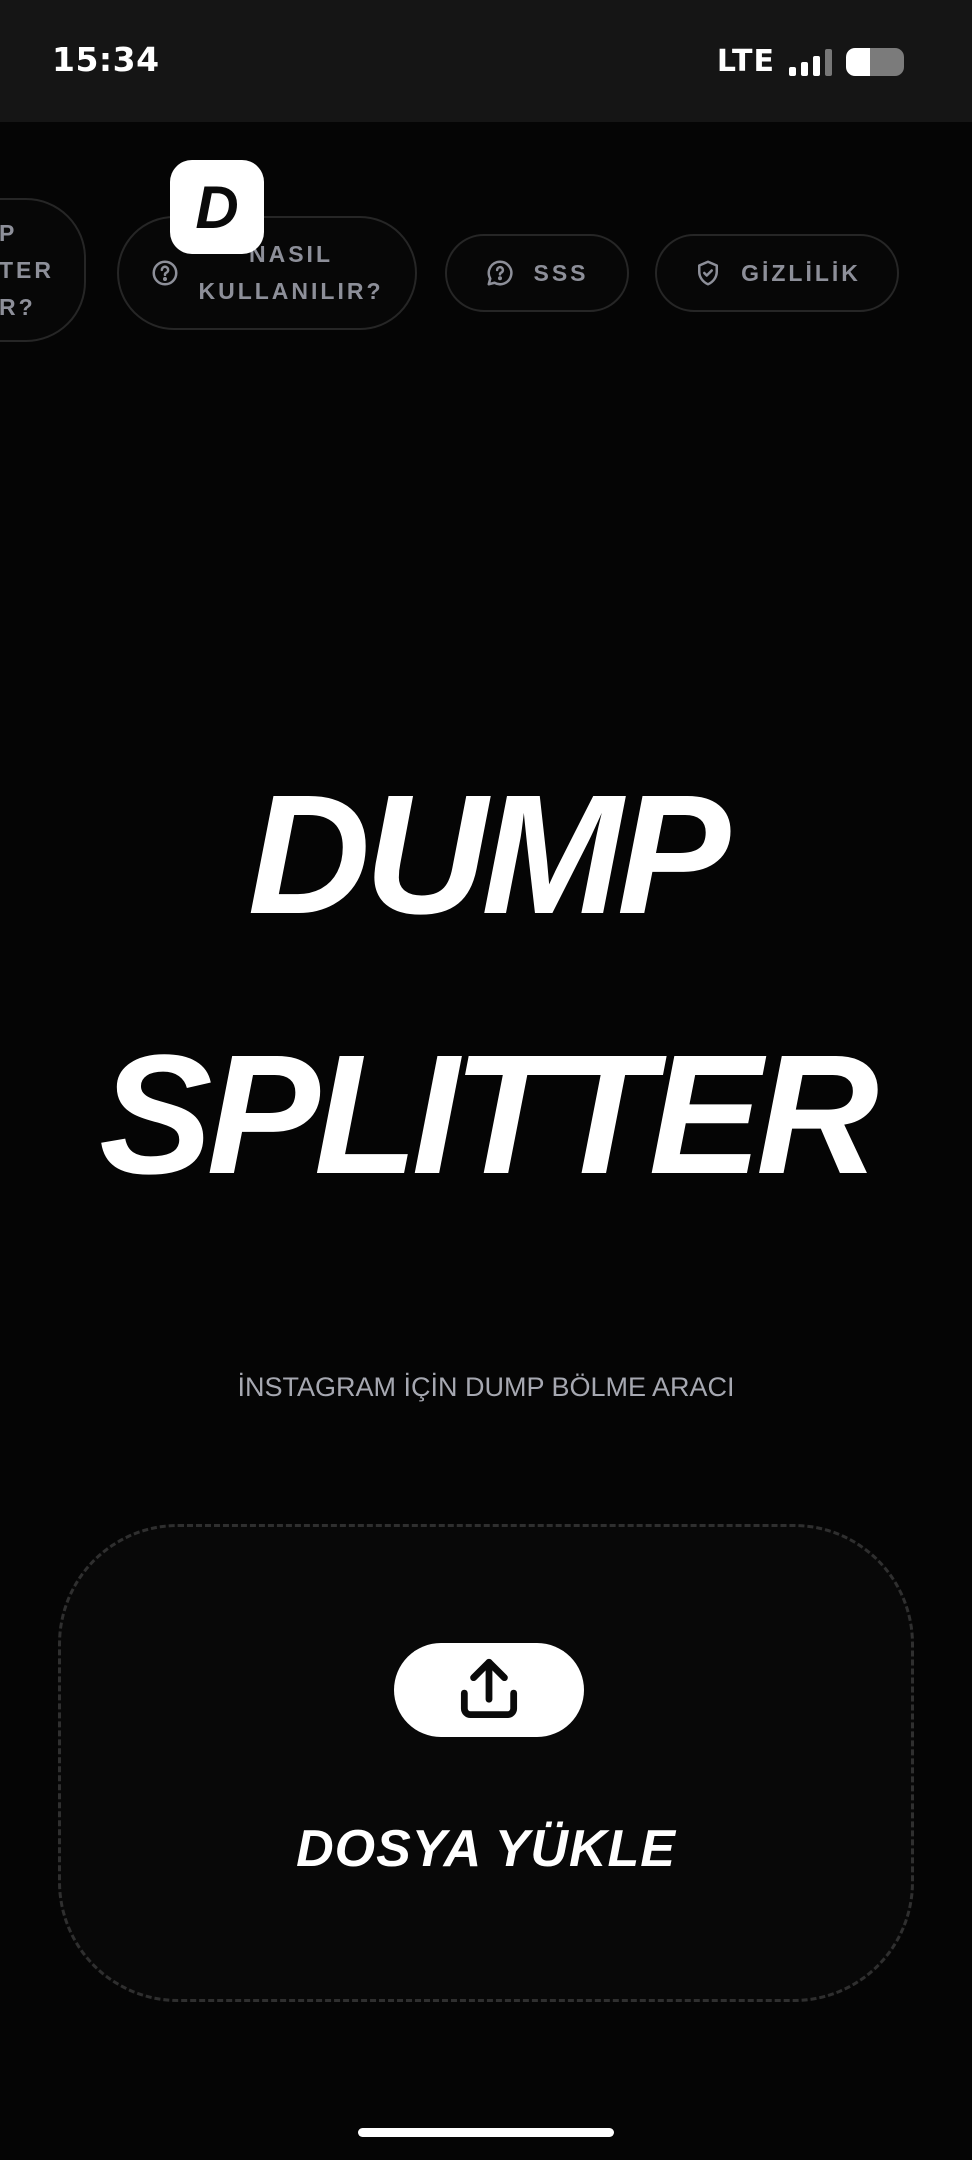  I want to click on upload-label: DOSYA YÜKLE, so click(486, 1849).